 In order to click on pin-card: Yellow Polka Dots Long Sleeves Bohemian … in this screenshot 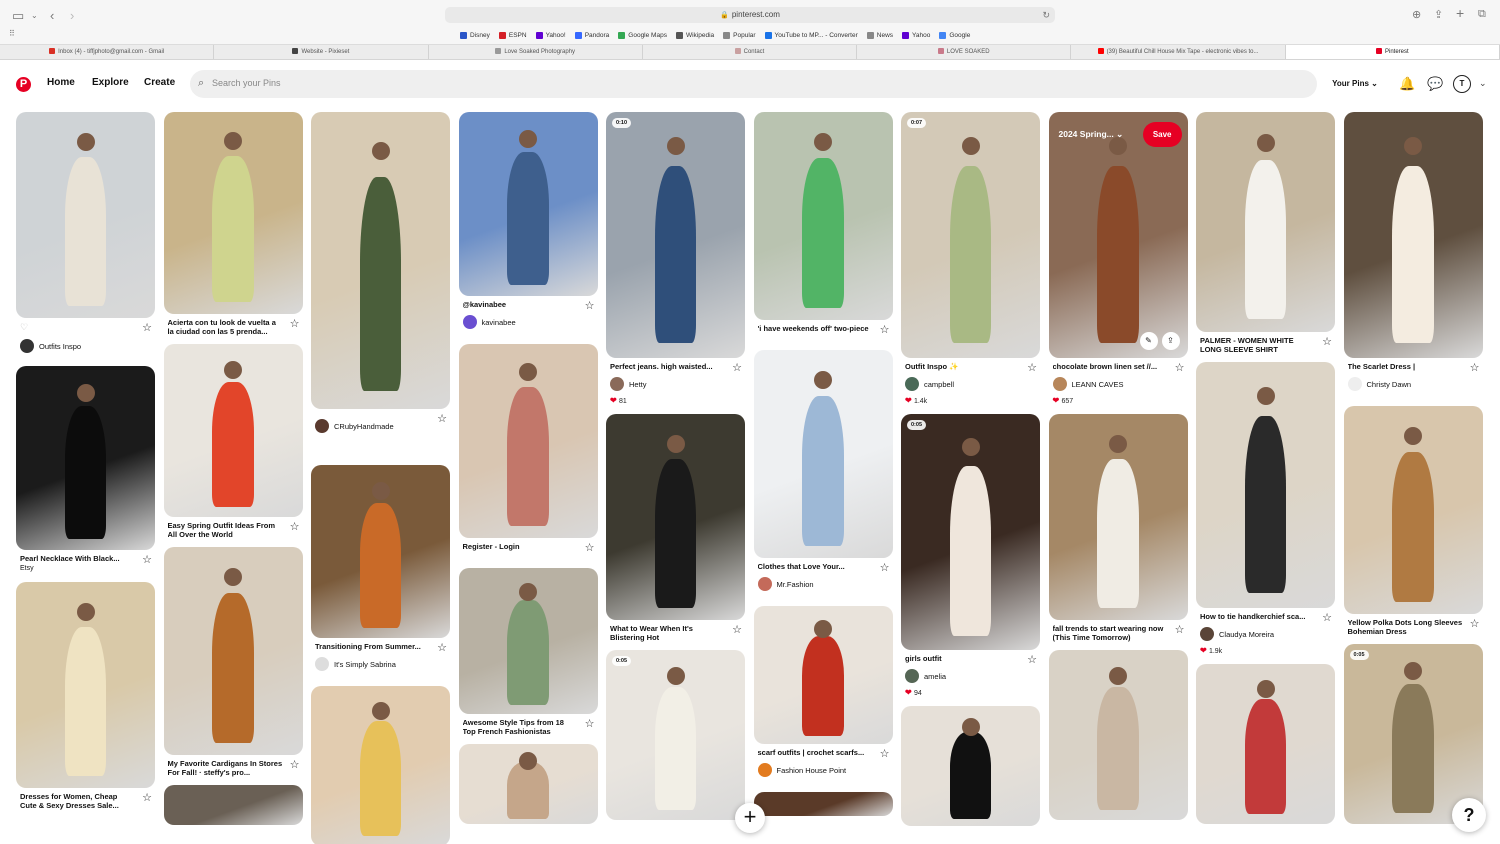, I will do `click(1413, 525)`.